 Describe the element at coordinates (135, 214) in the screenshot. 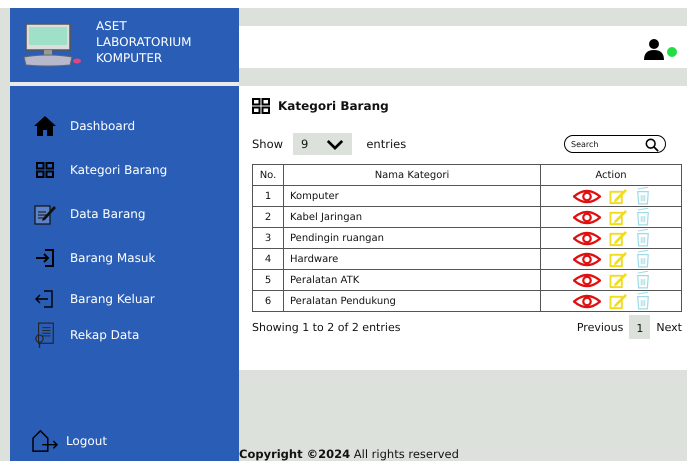

I see `sidebar-item: Data Barang` at that location.